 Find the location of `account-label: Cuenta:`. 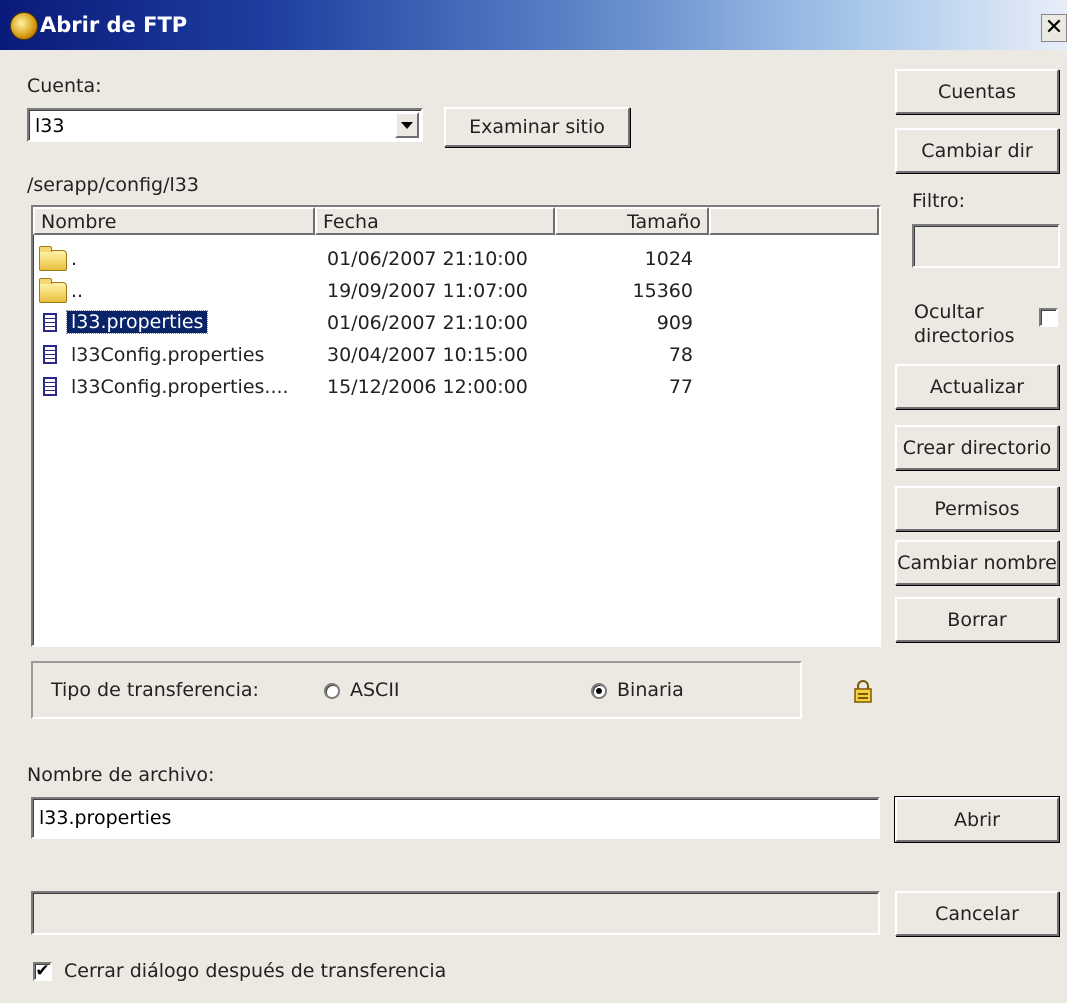

account-label: Cuenta: is located at coordinates (64, 86).